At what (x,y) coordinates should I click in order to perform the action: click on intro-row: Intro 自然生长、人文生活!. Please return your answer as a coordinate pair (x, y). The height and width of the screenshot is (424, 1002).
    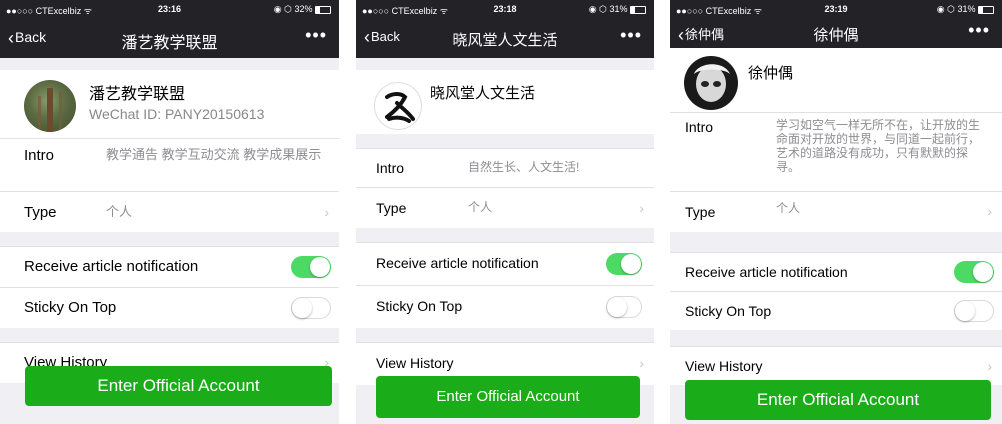
    Looking at the image, I should click on (505, 167).